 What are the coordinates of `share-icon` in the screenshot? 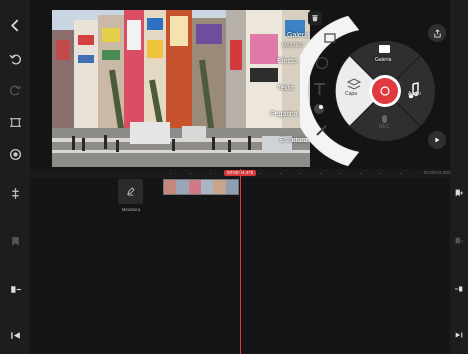 It's located at (437, 33).